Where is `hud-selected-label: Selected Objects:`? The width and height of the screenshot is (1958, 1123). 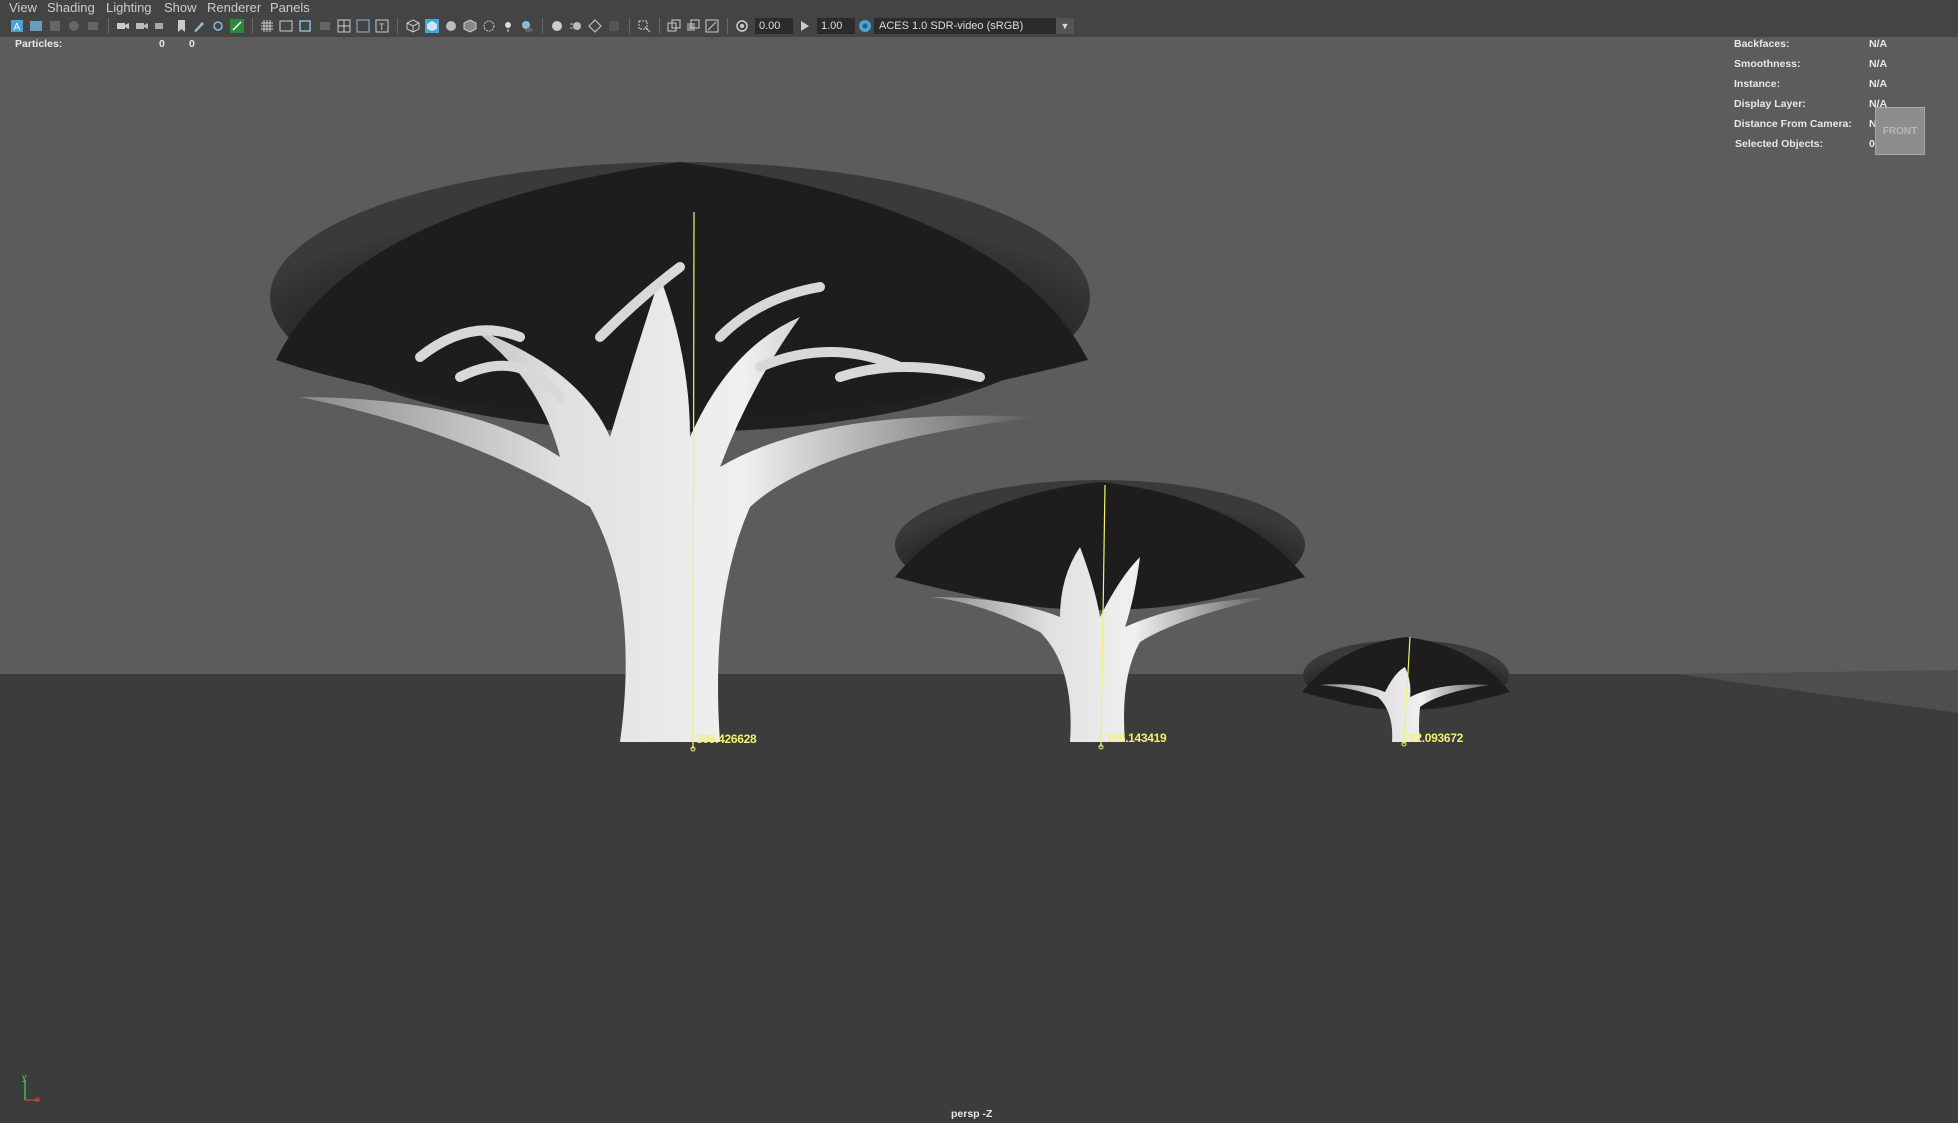 hud-selected-label: Selected Objects: is located at coordinates (1779, 144).